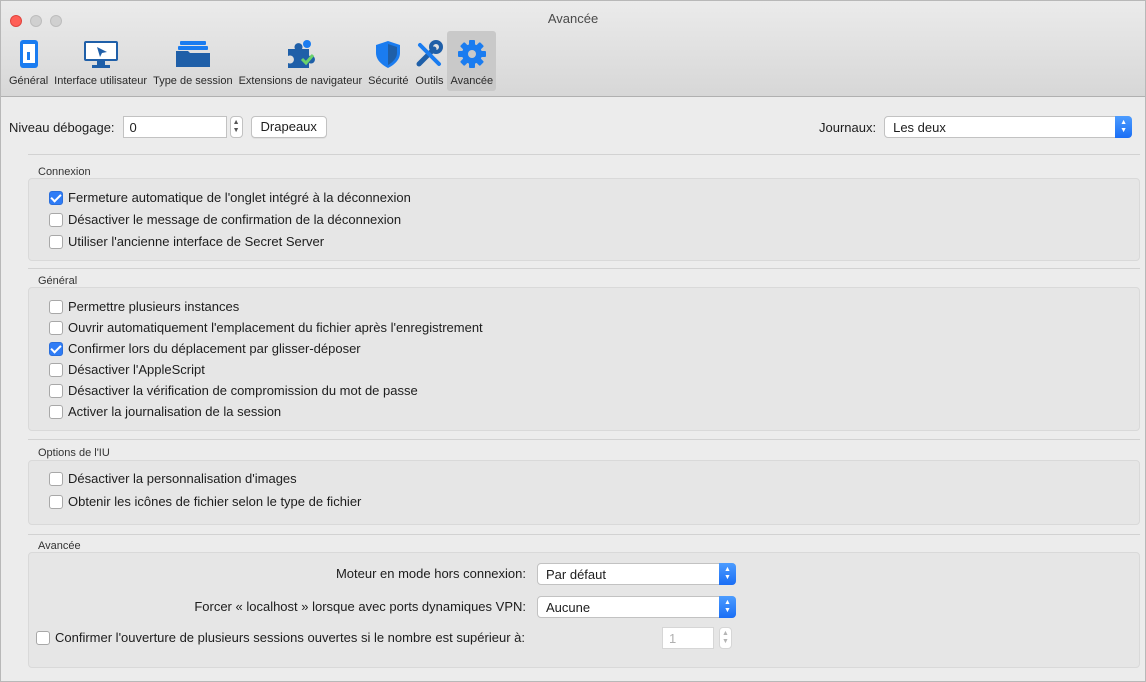 This screenshot has width=1146, height=682. Describe the element at coordinates (848, 127) in the screenshot. I see `logs-label: Journaux:` at that location.